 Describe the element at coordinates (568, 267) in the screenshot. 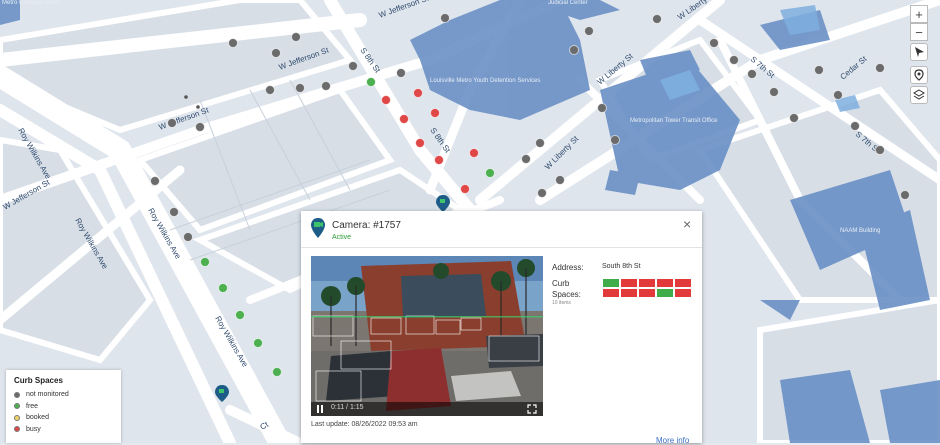

I see `address-label: Address:` at that location.